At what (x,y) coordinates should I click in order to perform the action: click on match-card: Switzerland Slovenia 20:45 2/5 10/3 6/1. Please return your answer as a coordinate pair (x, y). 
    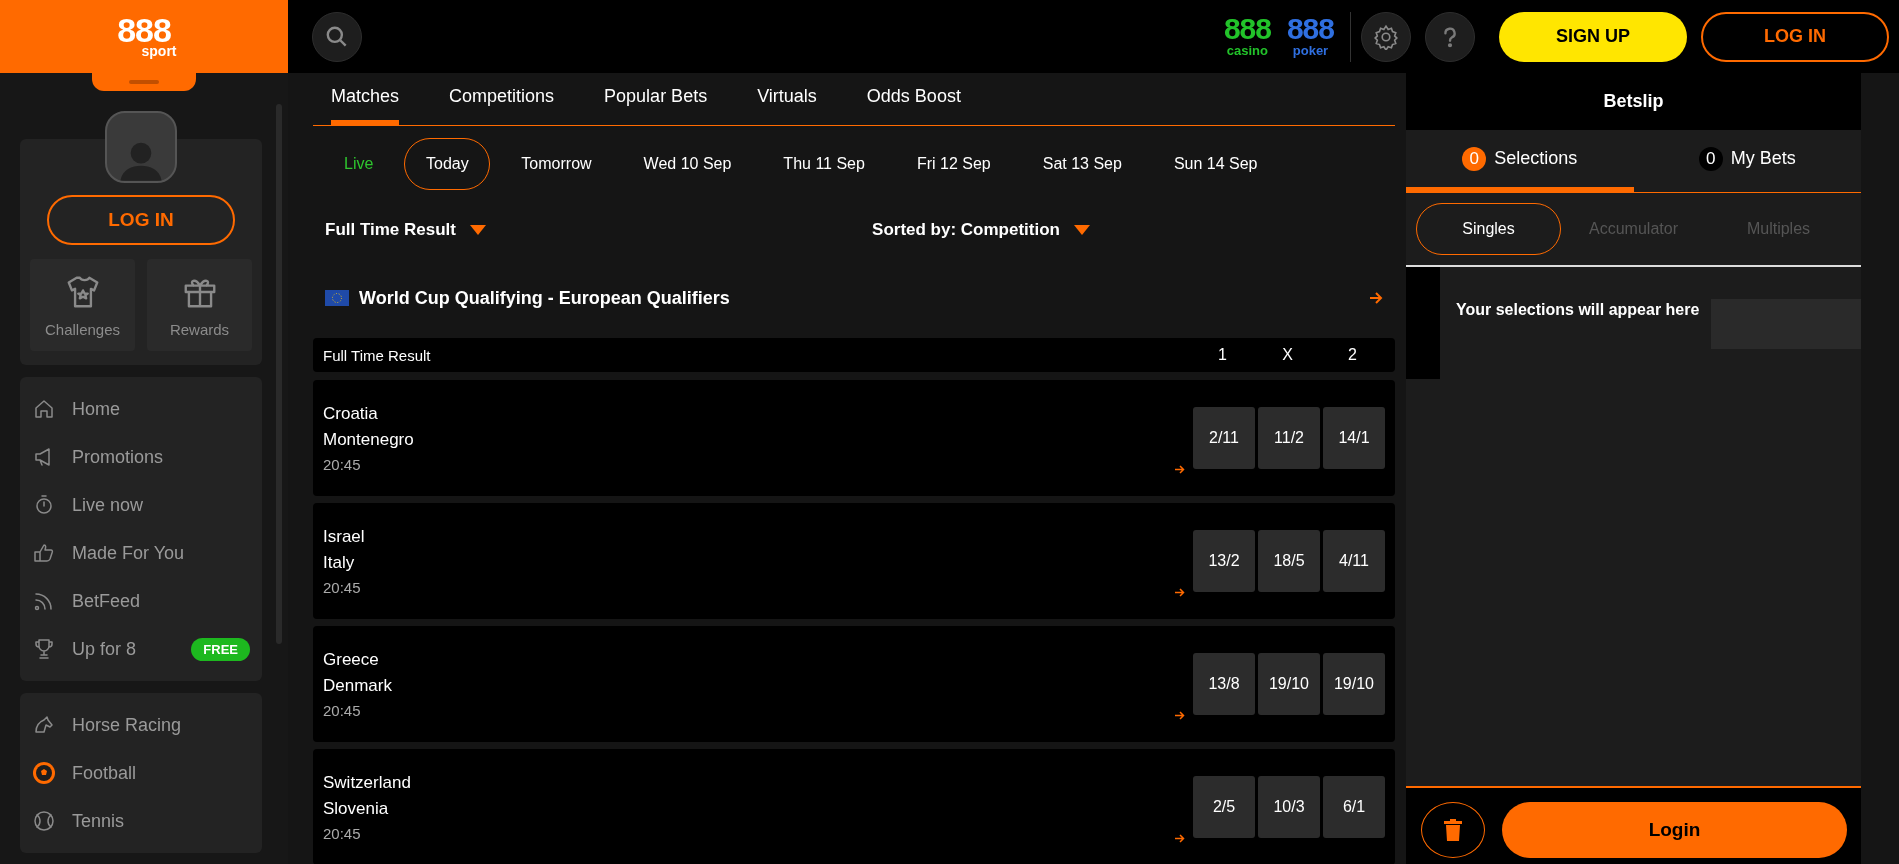
    Looking at the image, I should click on (854, 806).